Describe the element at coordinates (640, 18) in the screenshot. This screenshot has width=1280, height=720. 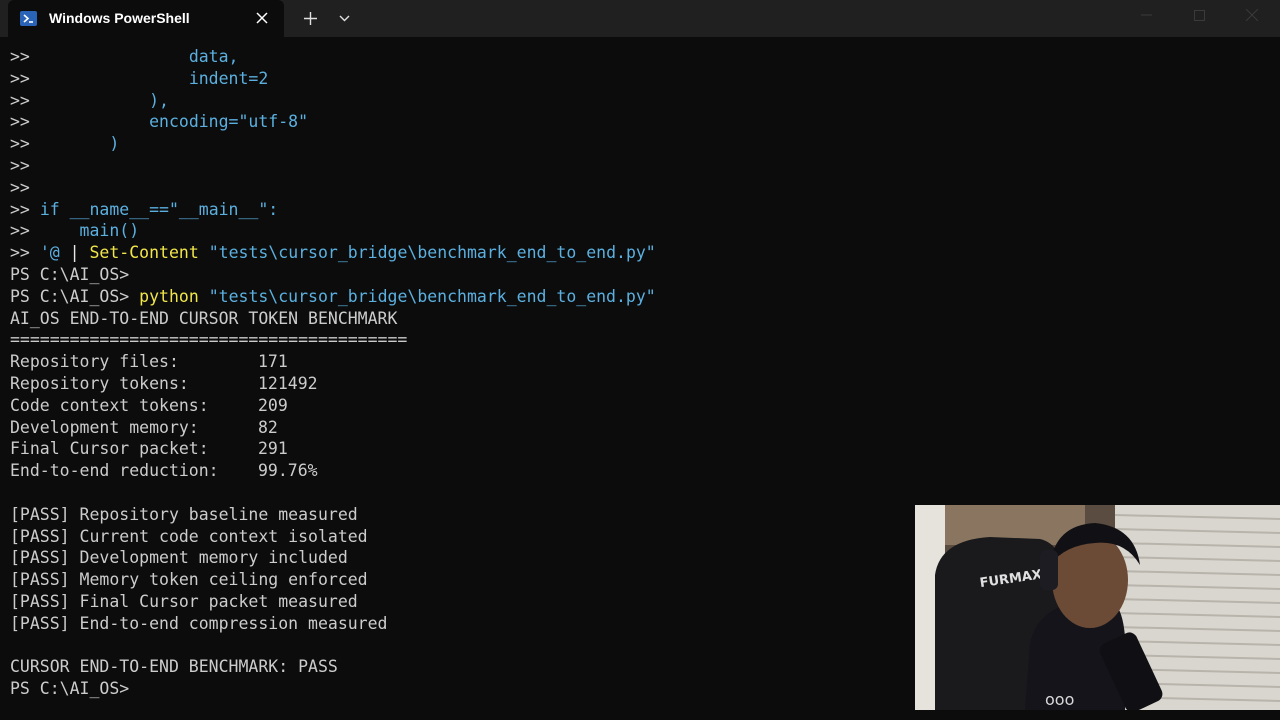
I see `title-bar: Windows PowerShell` at that location.